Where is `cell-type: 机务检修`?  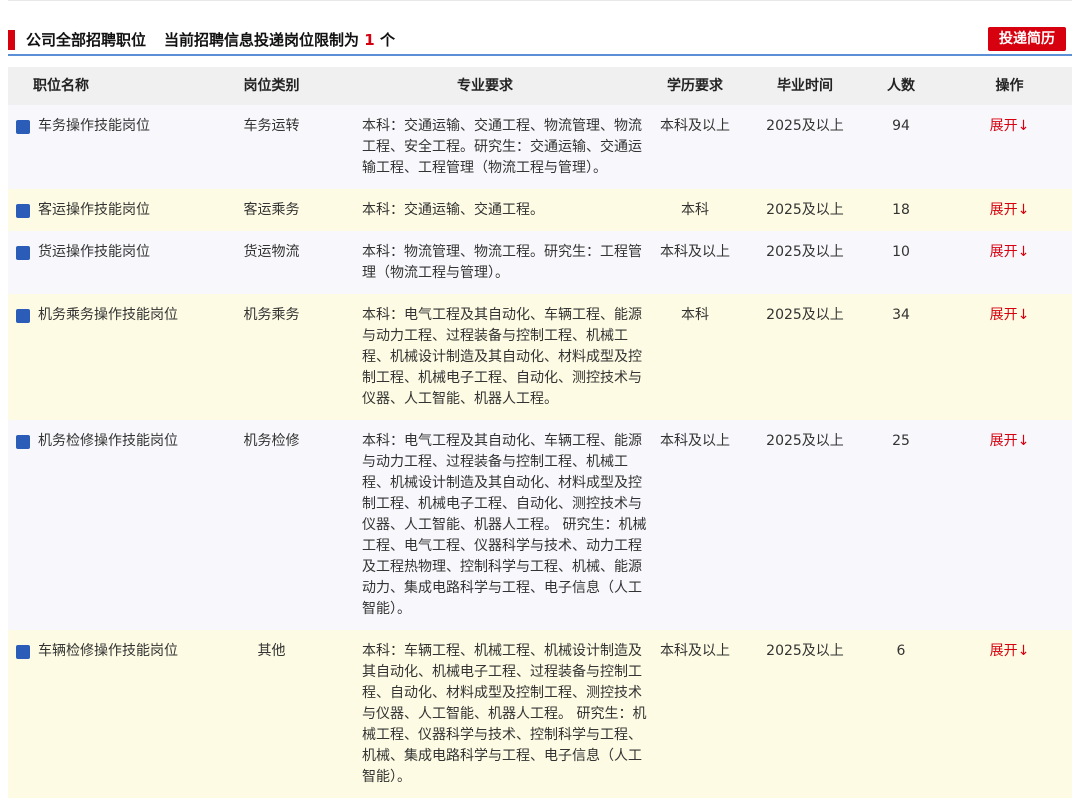 cell-type: 机务检修 is located at coordinates (271, 441).